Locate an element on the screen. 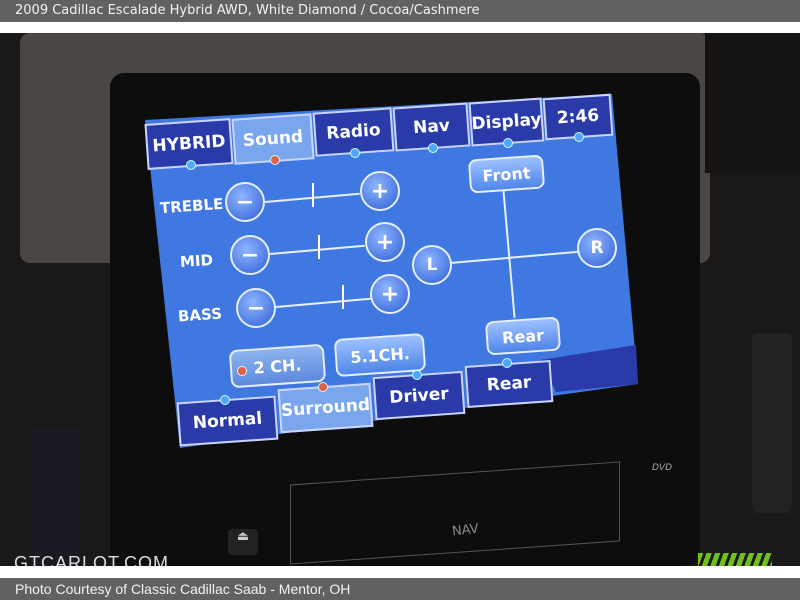 Image resolution: width=800 pixels, height=600 pixels. watermark-logo: GTCARLOT.COM is located at coordinates (92, 559).